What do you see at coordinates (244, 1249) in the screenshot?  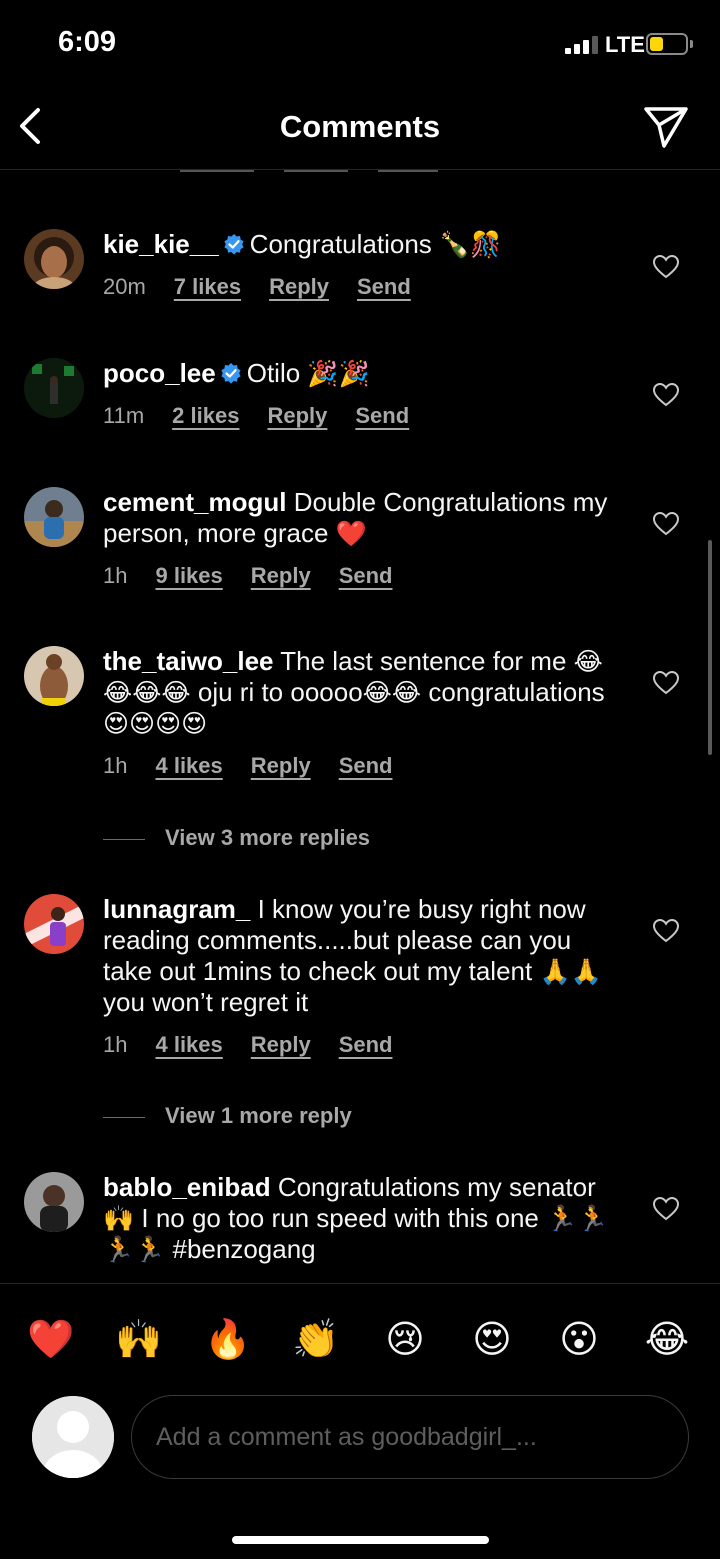 I see `comment-hashtag: #benzogang` at bounding box center [244, 1249].